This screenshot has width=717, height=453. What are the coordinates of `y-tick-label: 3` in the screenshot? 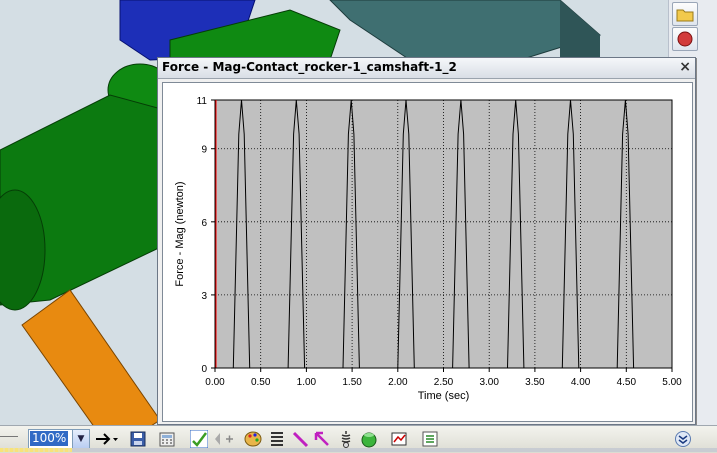 It's located at (204, 296).